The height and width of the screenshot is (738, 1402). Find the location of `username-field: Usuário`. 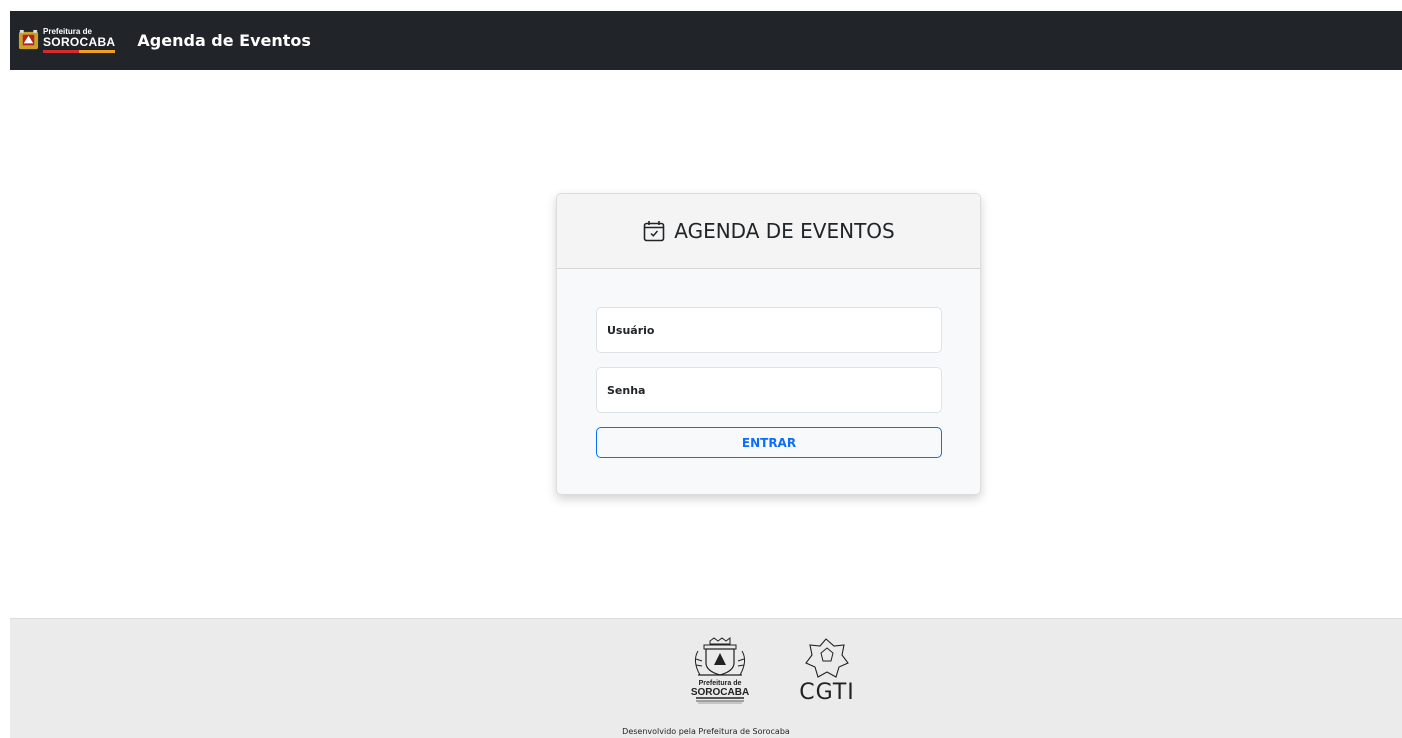

username-field: Usuário is located at coordinates (769, 330).